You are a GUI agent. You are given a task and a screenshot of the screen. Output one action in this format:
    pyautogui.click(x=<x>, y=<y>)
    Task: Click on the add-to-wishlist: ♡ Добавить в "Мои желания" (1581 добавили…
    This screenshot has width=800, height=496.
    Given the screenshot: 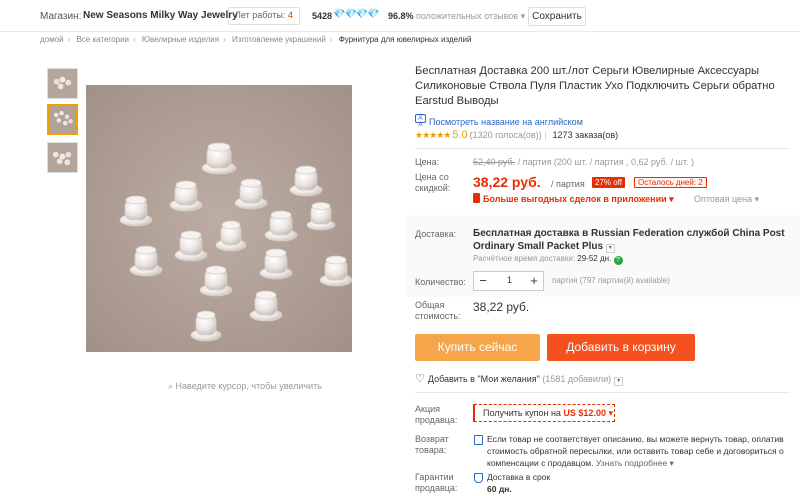 What is the action you would take?
    pyautogui.click(x=519, y=379)
    